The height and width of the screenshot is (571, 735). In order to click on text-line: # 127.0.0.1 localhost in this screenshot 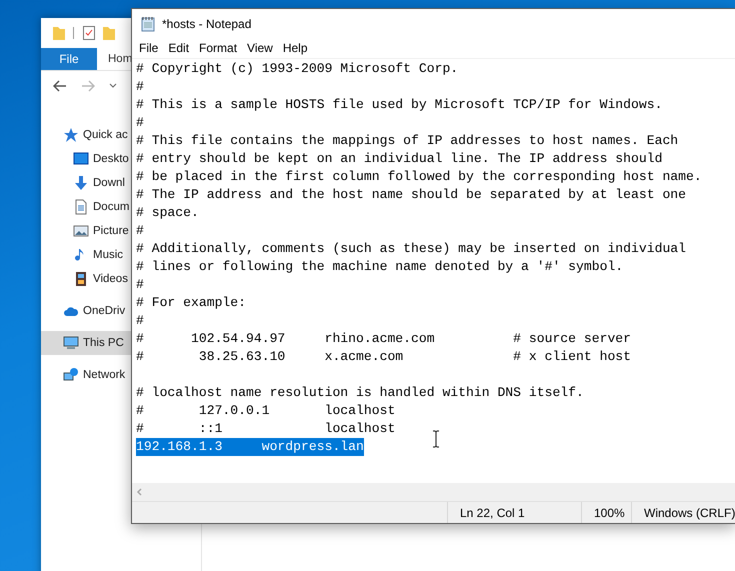, I will do `click(266, 411)`.